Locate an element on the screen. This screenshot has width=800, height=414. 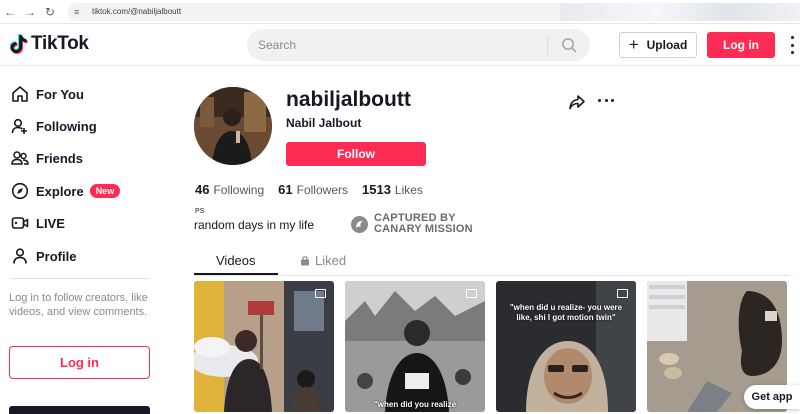
sidebar-item-friends: Friends is located at coordinates (46, 158).